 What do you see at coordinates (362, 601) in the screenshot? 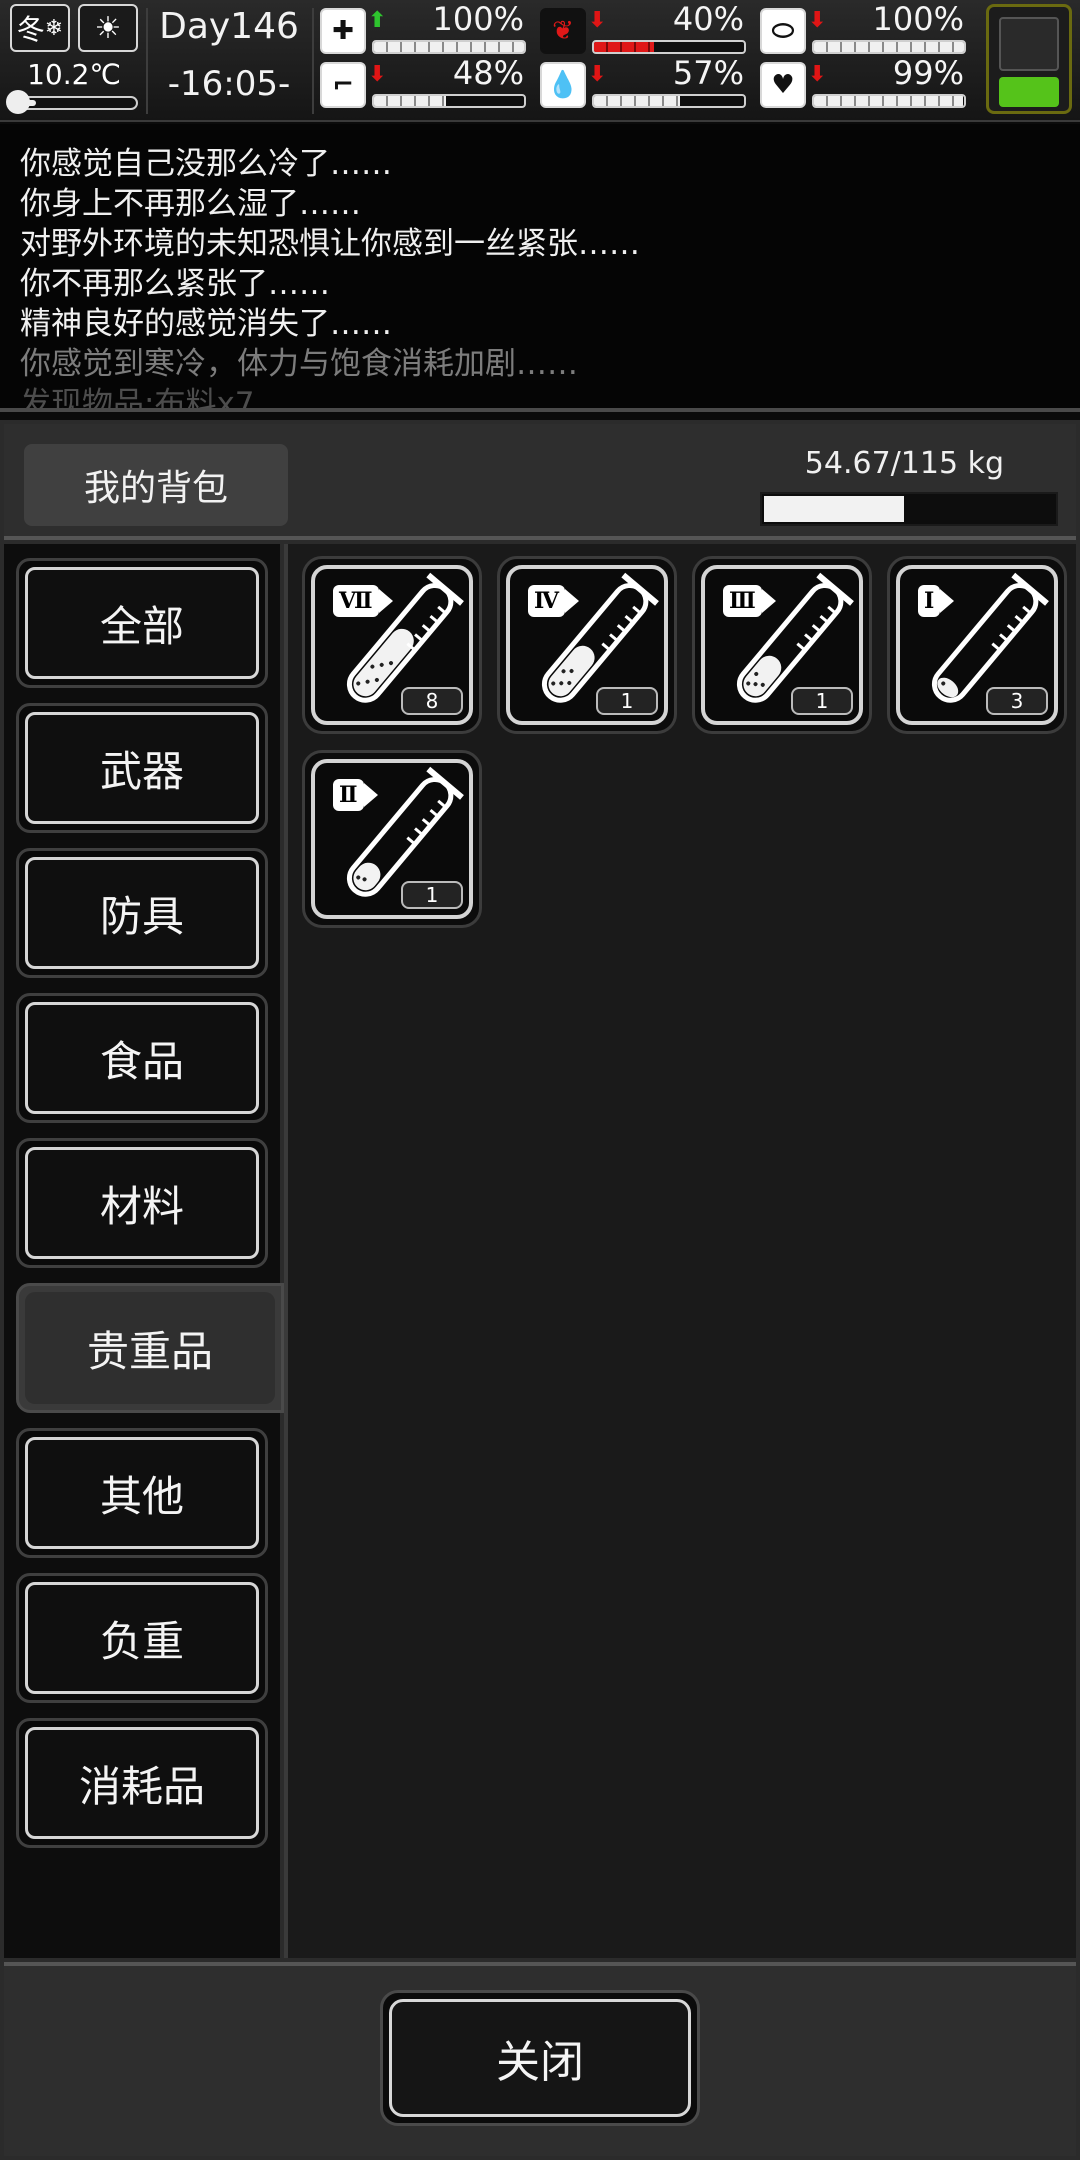
I see `item-grade-label: Ⅶ` at bounding box center [362, 601].